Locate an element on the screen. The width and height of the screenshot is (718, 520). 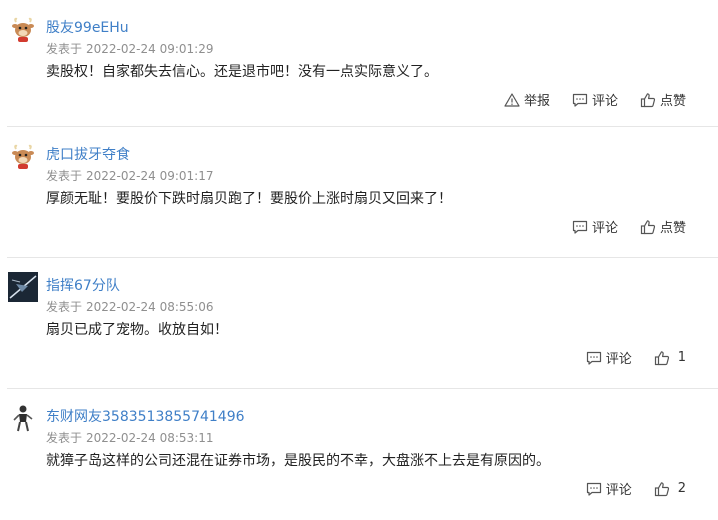
report-button: 举报 is located at coordinates (527, 99).